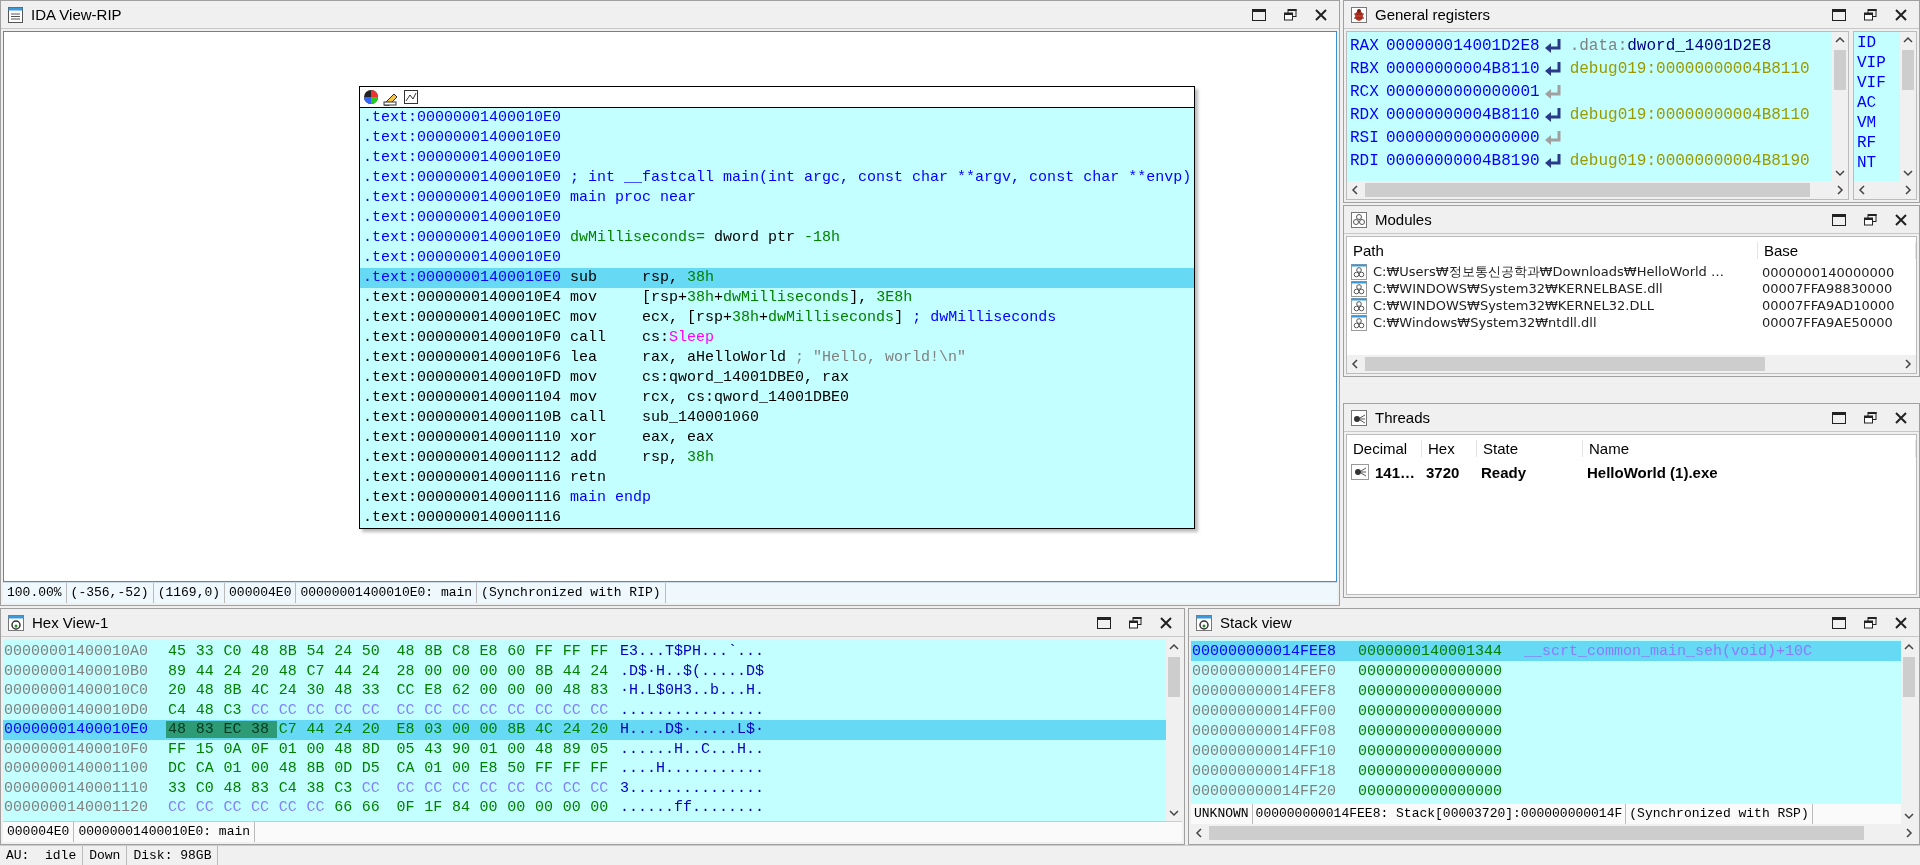  Describe the element at coordinates (180, 710) in the screenshot. I see `hex-byte: C4` at that location.